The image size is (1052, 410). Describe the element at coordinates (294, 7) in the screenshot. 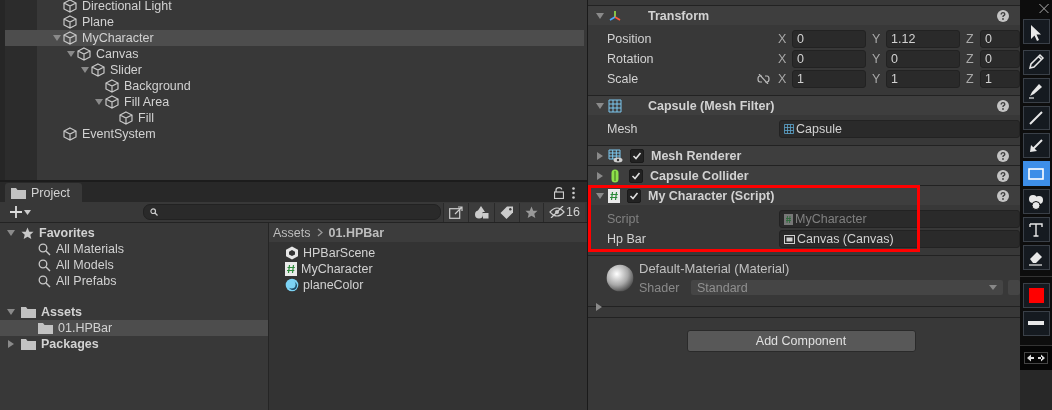

I see `hierarchy-item: Directional Light` at that location.